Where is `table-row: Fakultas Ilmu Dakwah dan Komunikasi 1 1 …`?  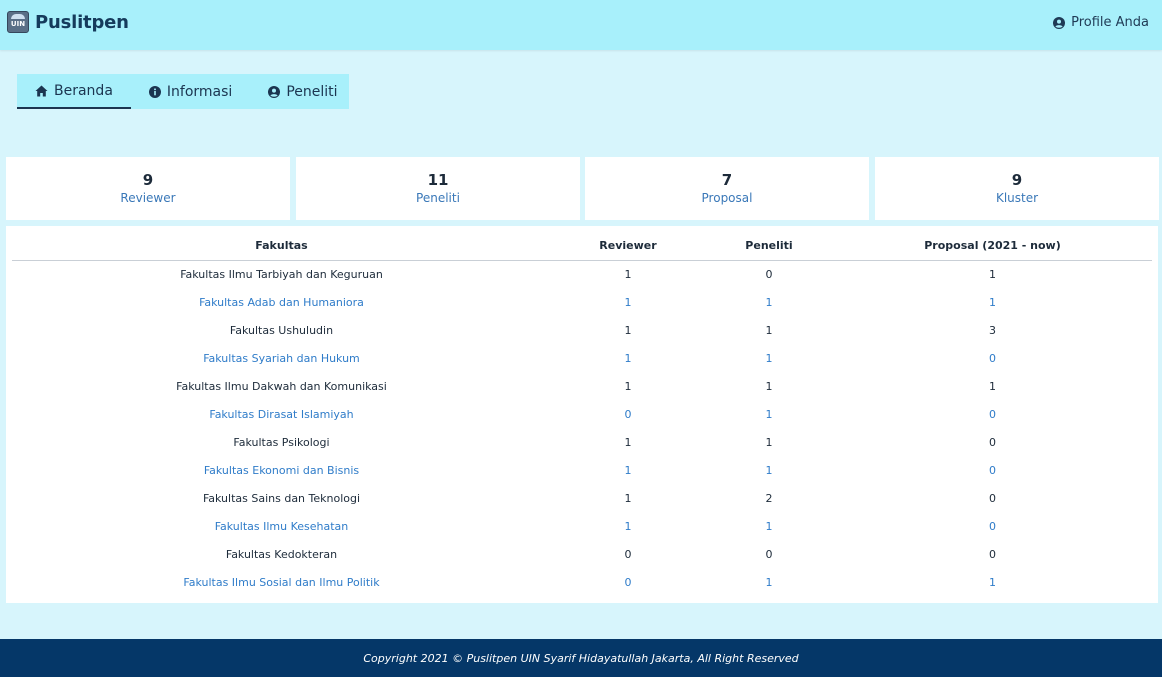
table-row: Fakultas Ilmu Dakwah dan Komunikasi 1 1 … is located at coordinates (582, 386).